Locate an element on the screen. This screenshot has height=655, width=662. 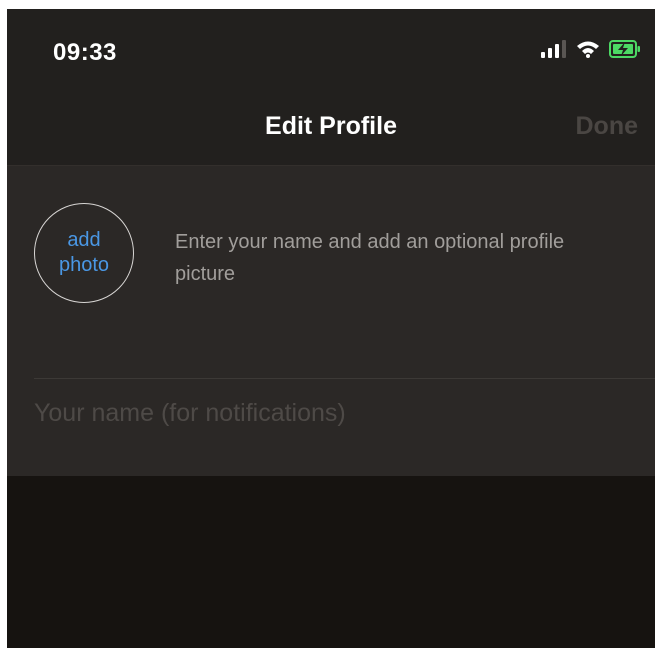
status-bar: 09:33 is located at coordinates (331, 48).